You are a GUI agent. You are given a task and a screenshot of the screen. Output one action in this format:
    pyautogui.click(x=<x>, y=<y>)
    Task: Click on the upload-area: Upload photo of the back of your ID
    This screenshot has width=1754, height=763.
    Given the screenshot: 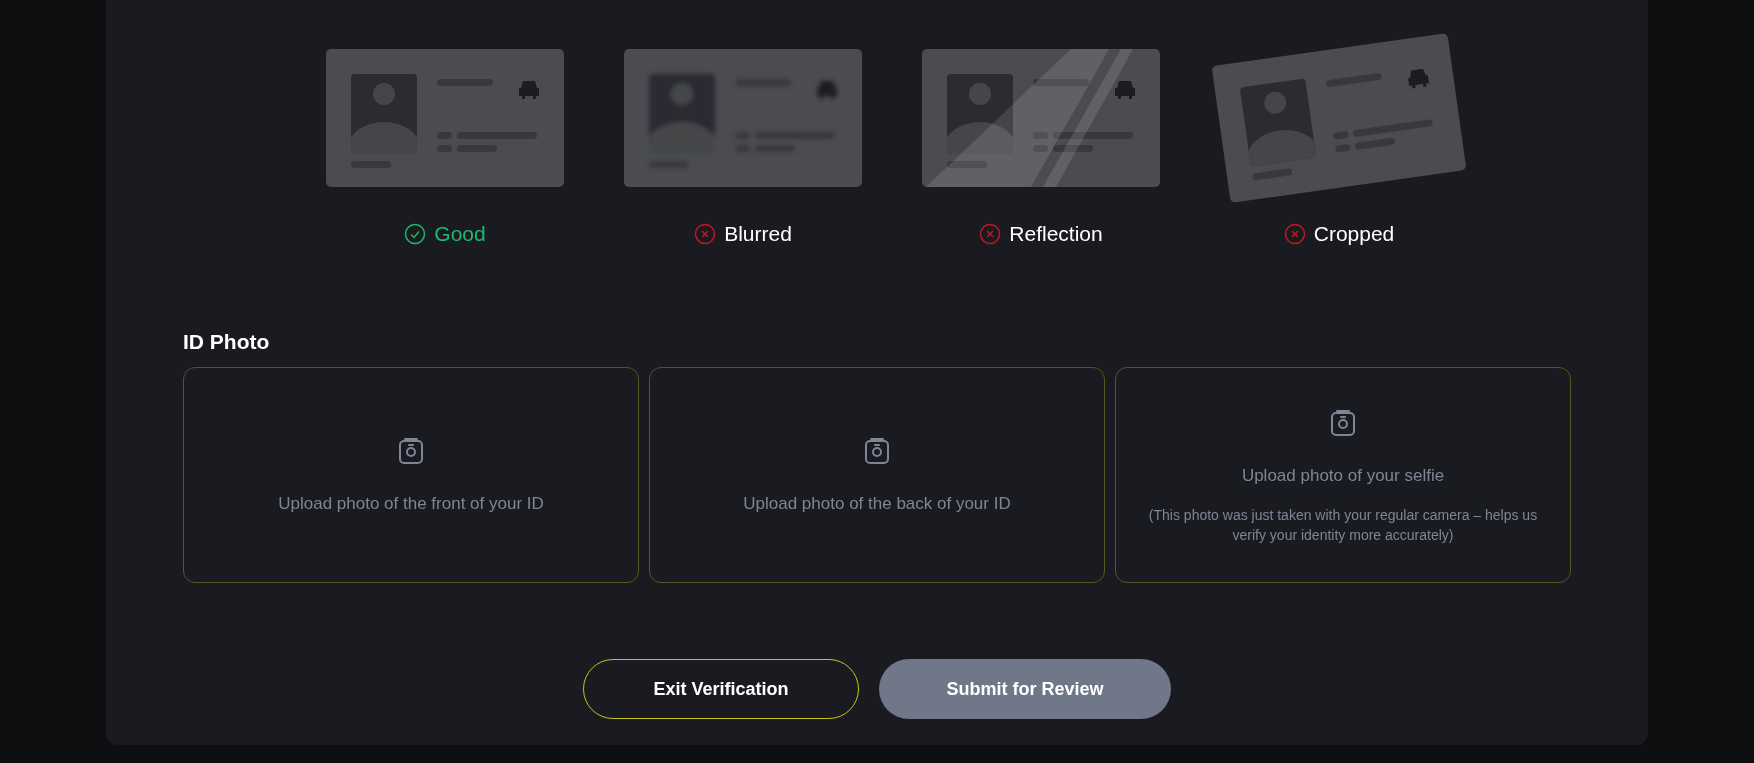 What is the action you would take?
    pyautogui.click(x=877, y=475)
    